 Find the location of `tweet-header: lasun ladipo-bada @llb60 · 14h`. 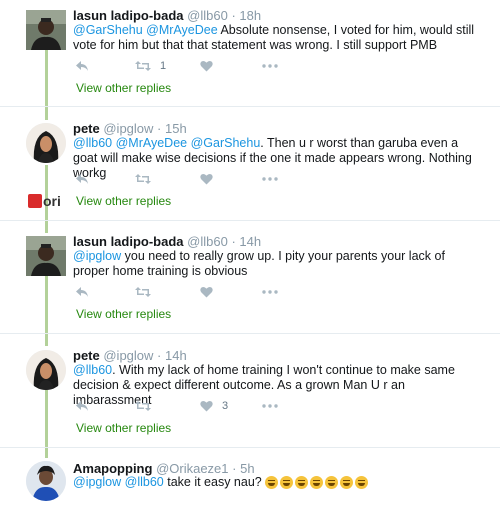

tweet-header: lasun ladipo-bada @llb60 · 14h is located at coordinates (167, 241).